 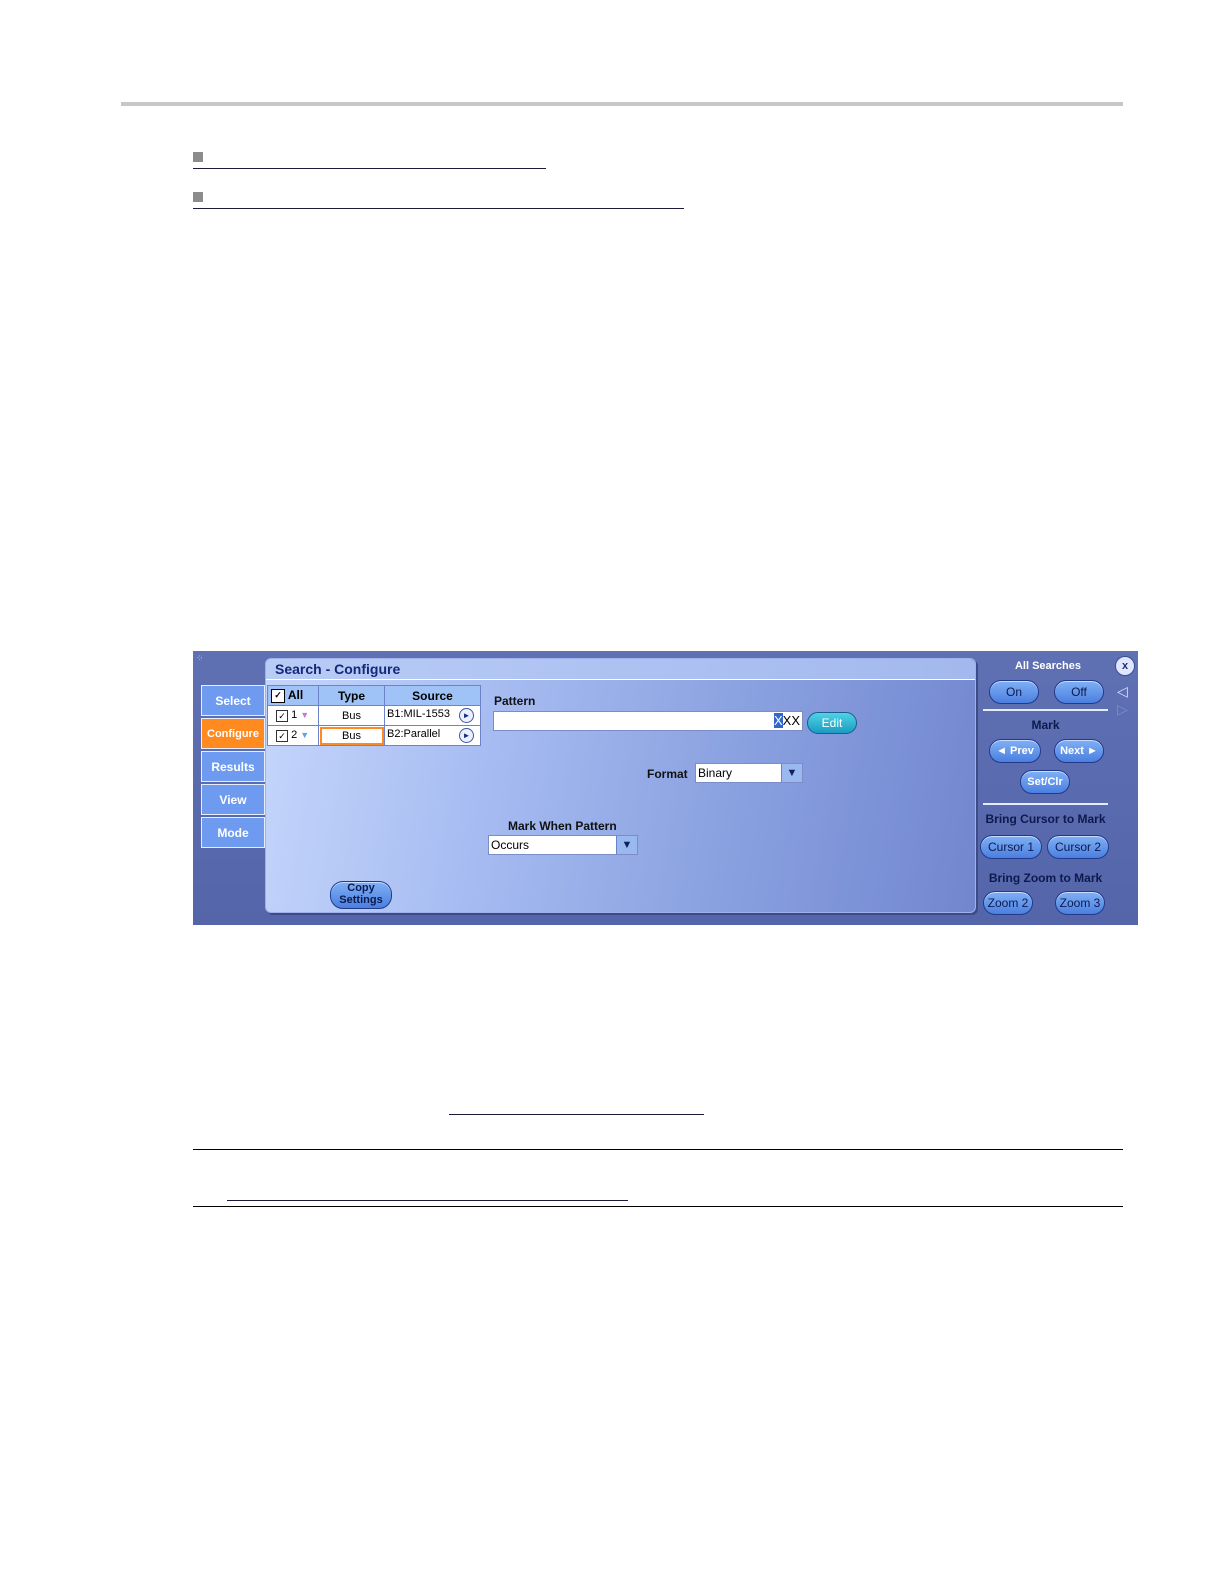 What do you see at coordinates (351, 695) in the screenshot?
I see `type-header: Type` at bounding box center [351, 695].